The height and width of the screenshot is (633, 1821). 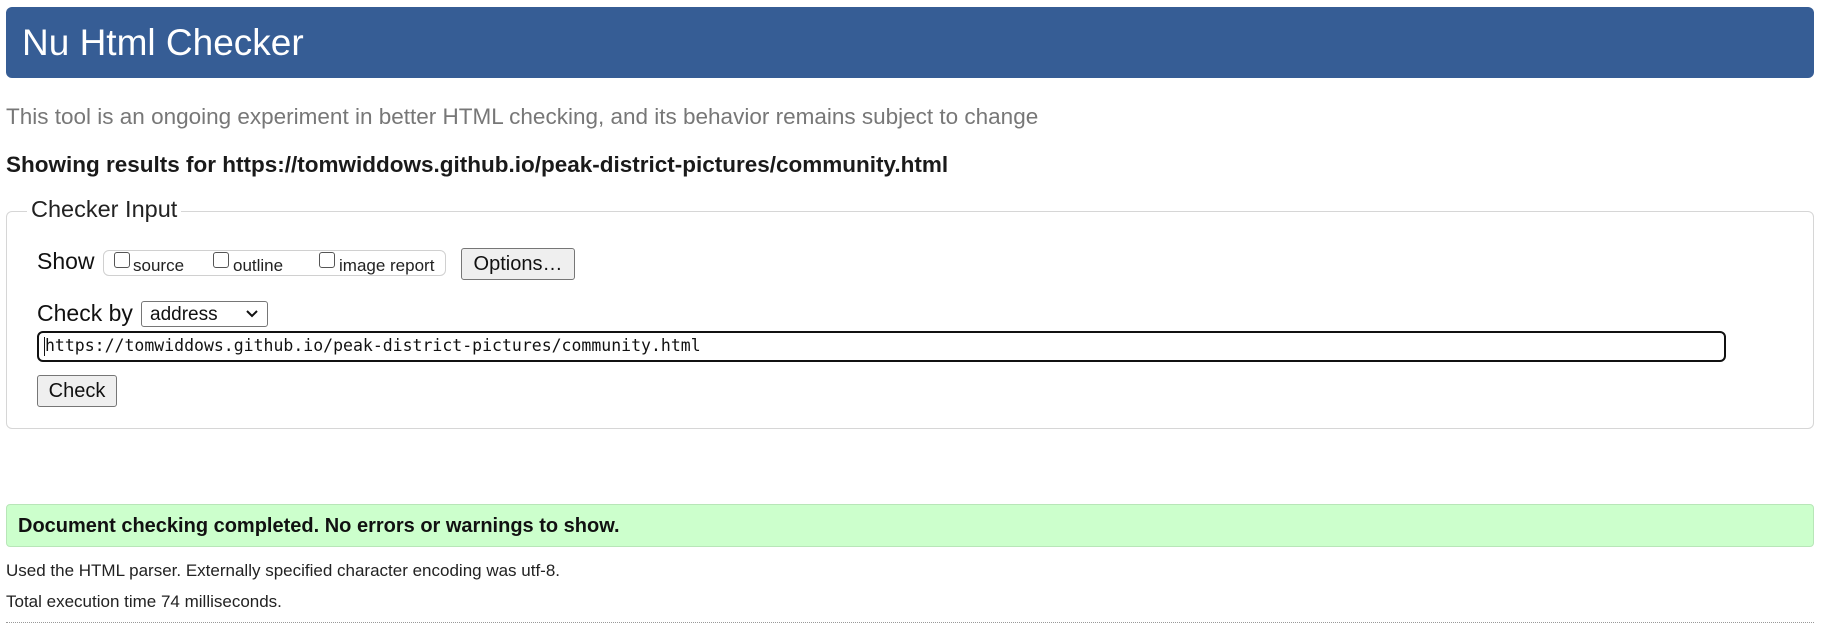 What do you see at coordinates (66, 261) in the screenshot?
I see `show-label: Show` at bounding box center [66, 261].